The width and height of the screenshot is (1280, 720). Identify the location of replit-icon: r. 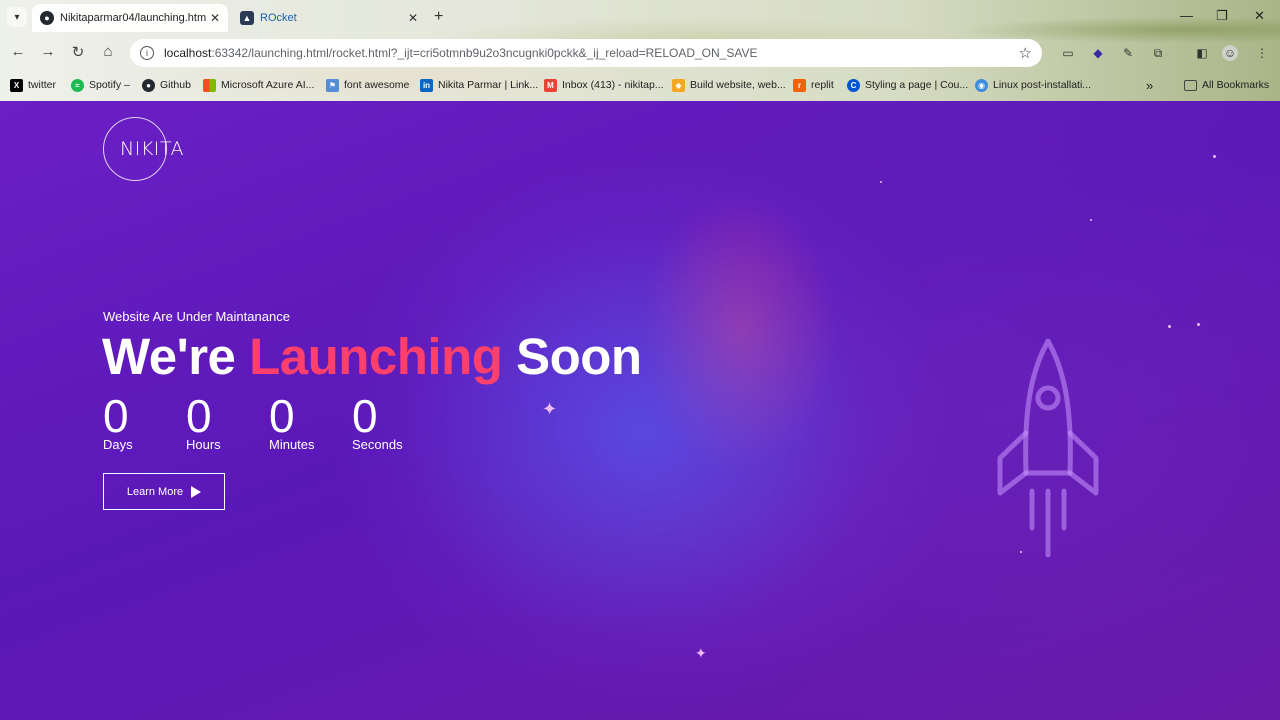
(799, 85).